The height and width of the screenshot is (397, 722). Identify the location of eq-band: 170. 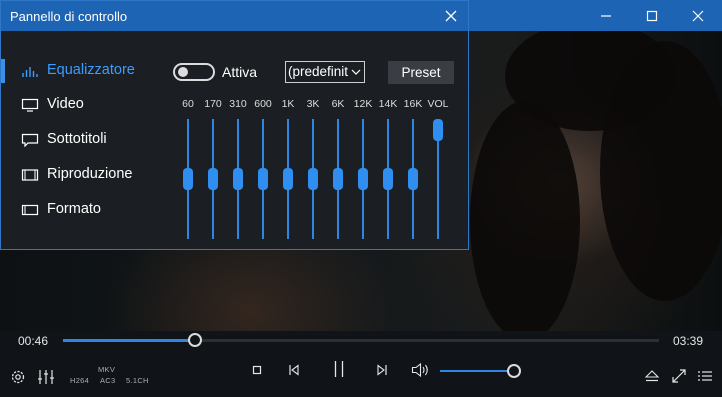
(213, 170).